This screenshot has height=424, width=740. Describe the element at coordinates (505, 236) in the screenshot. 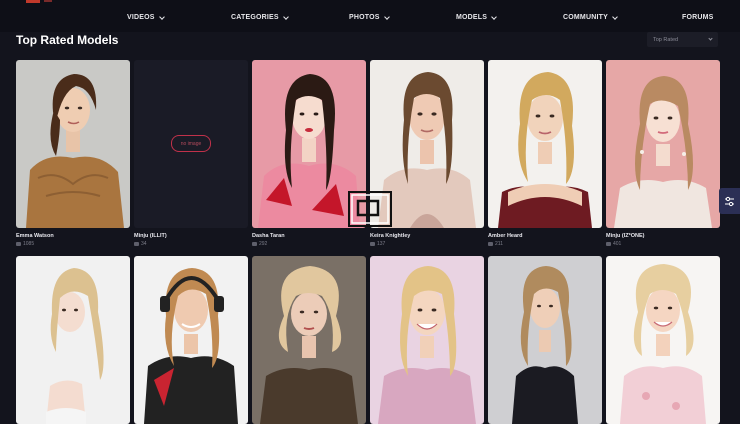

I see `model-name: Amber Heard` at that location.